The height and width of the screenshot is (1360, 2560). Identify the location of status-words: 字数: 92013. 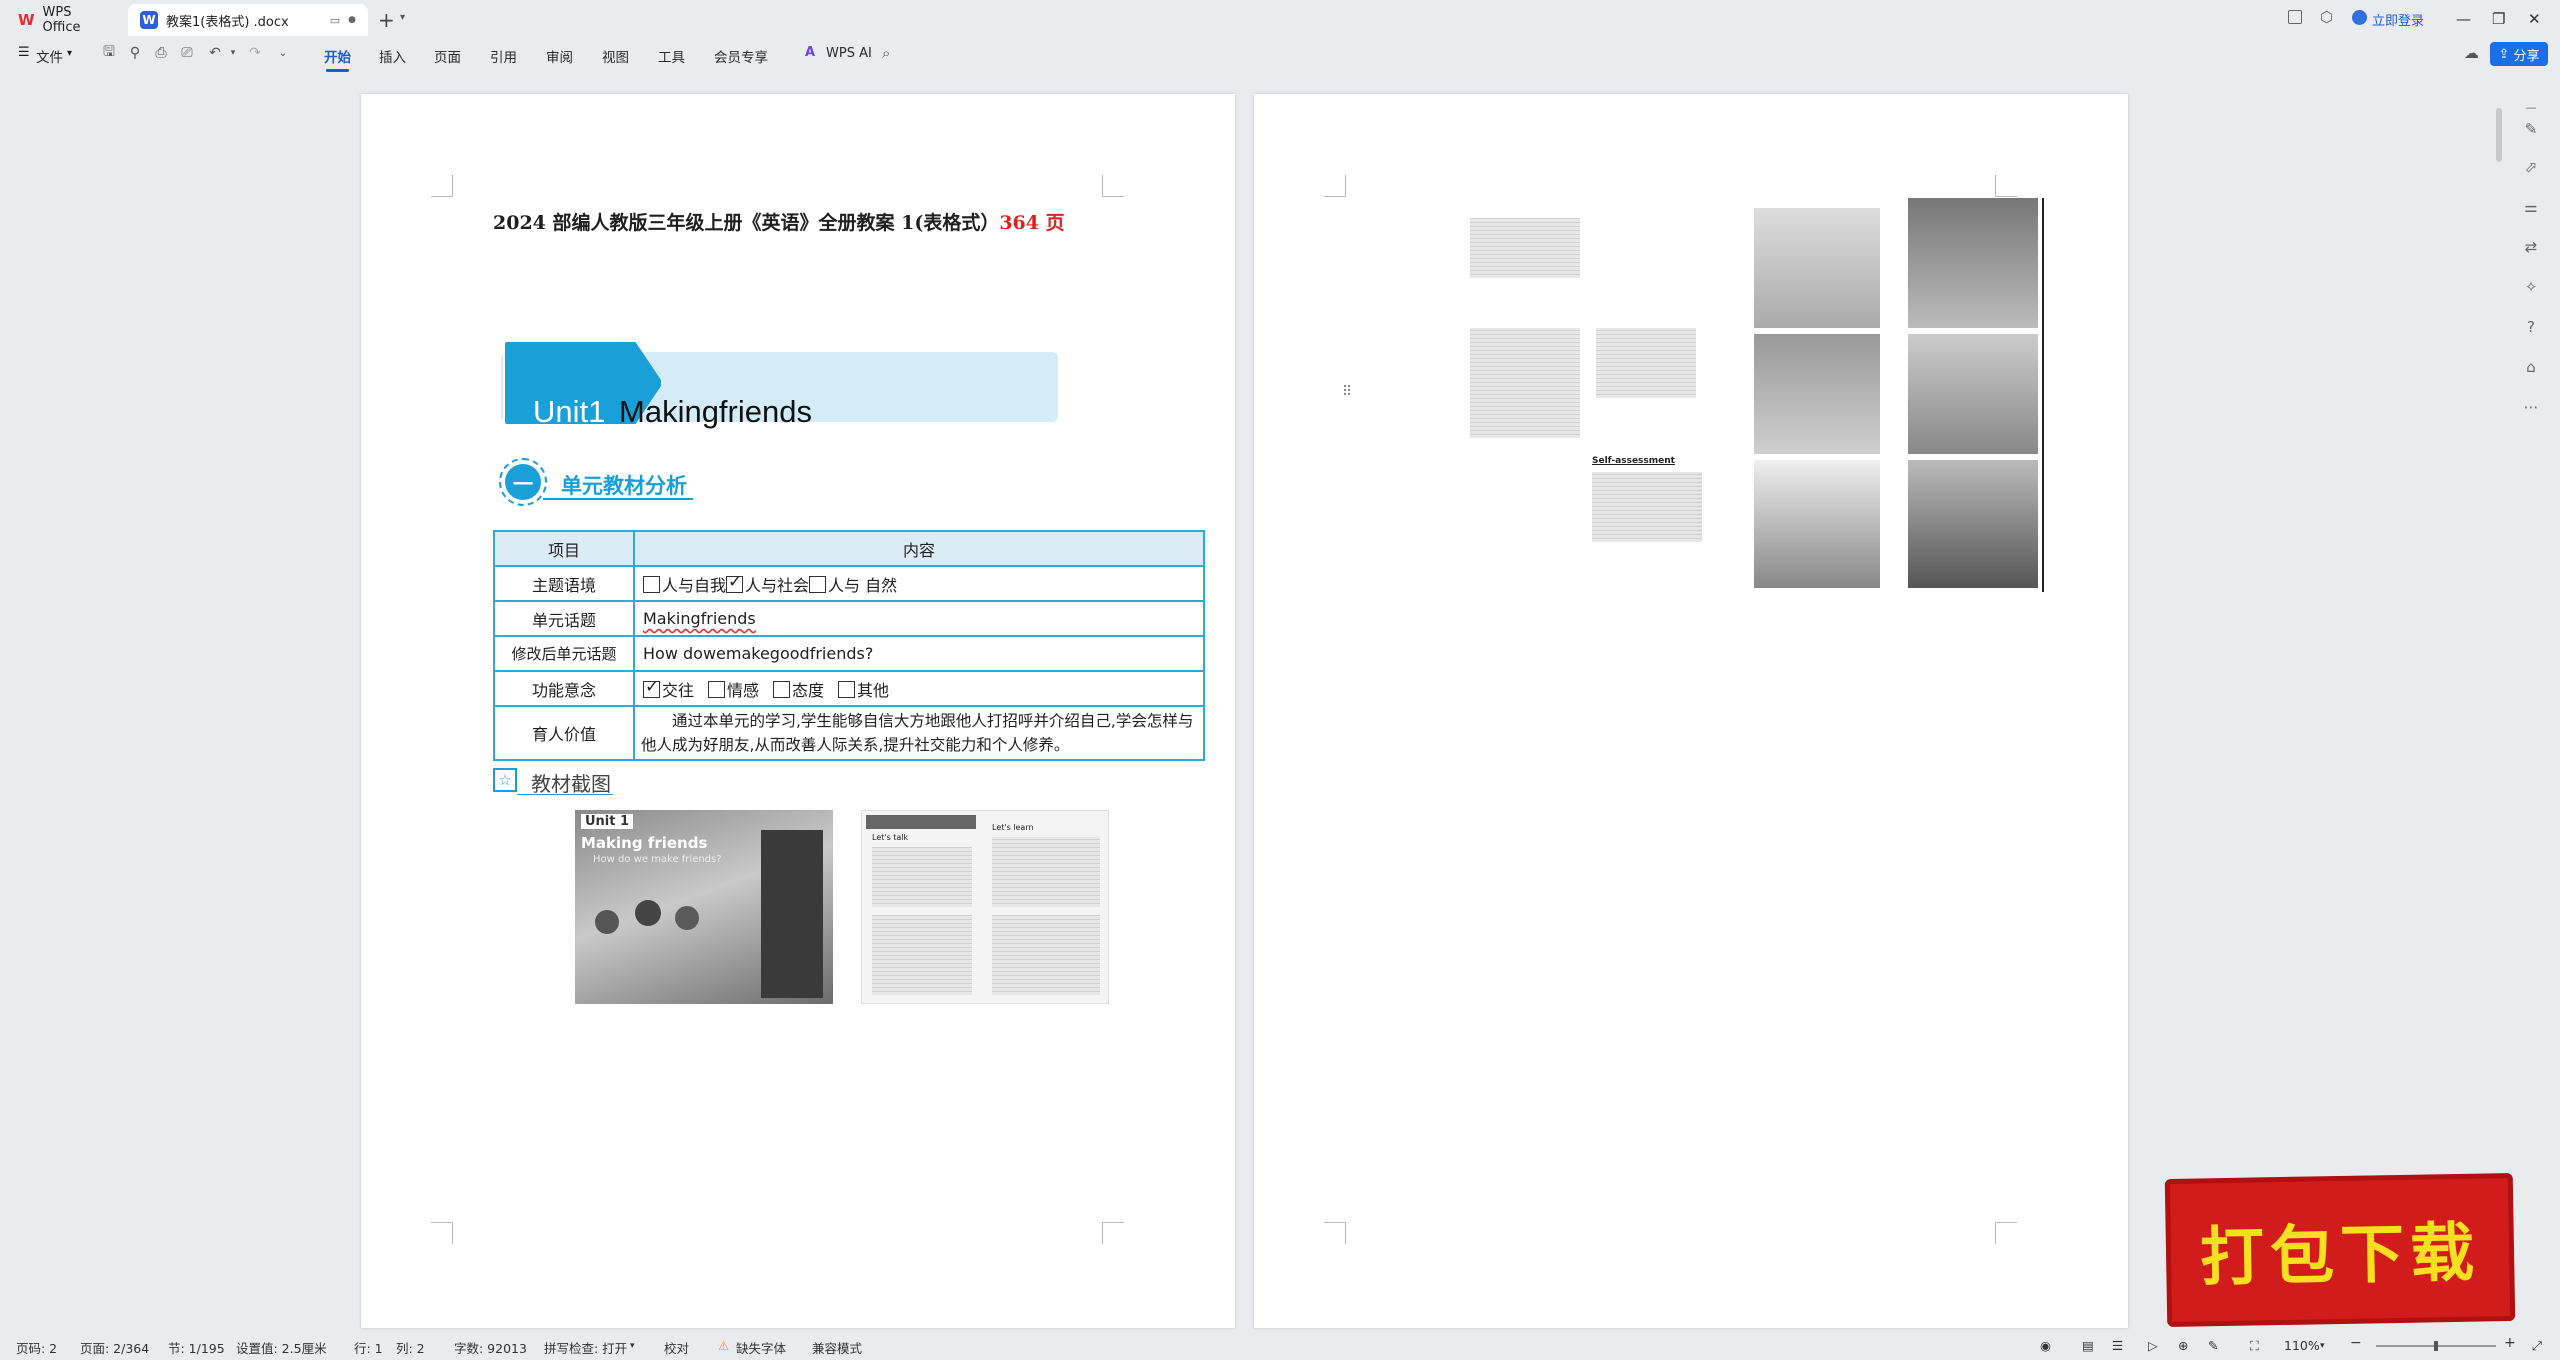
(490, 1347).